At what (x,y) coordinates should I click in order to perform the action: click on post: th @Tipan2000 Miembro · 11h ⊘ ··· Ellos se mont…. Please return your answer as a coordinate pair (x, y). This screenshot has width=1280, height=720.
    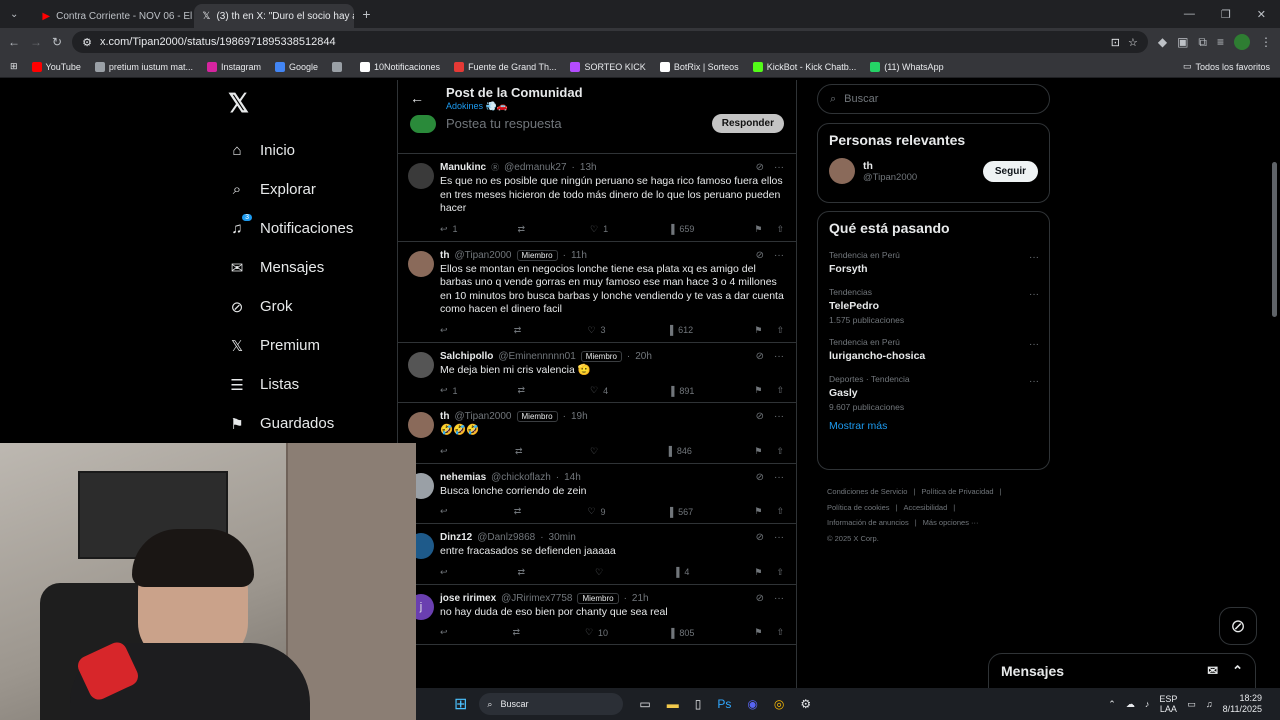
    Looking at the image, I should click on (597, 292).